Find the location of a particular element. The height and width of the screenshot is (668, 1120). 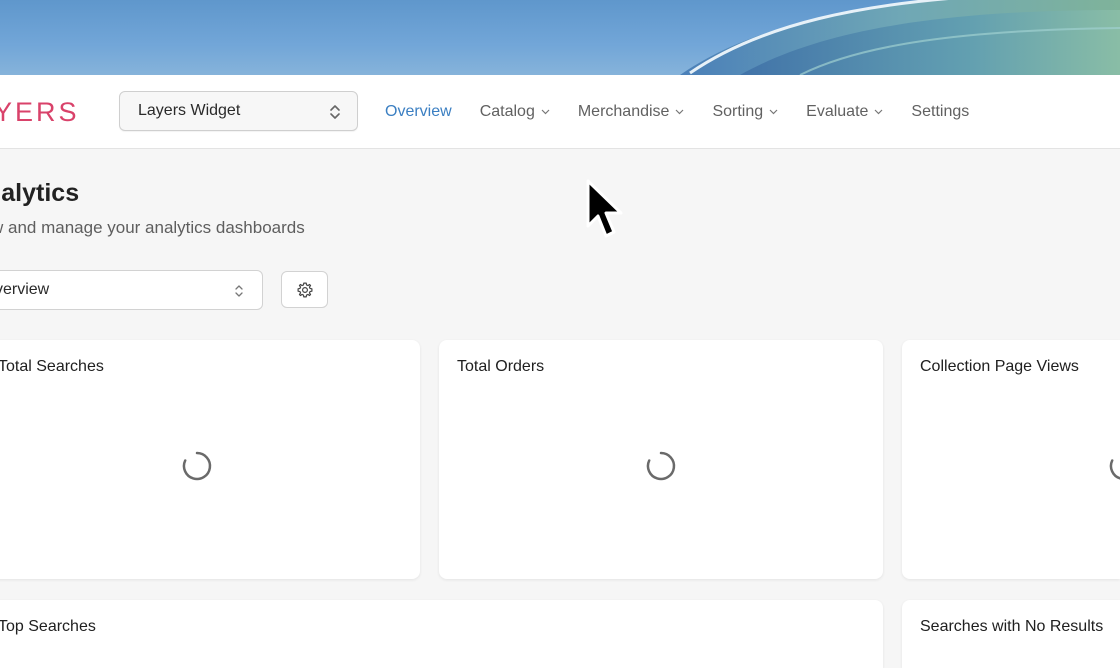

card-collection-page-views: Collection Page Views is located at coordinates (1011, 459).